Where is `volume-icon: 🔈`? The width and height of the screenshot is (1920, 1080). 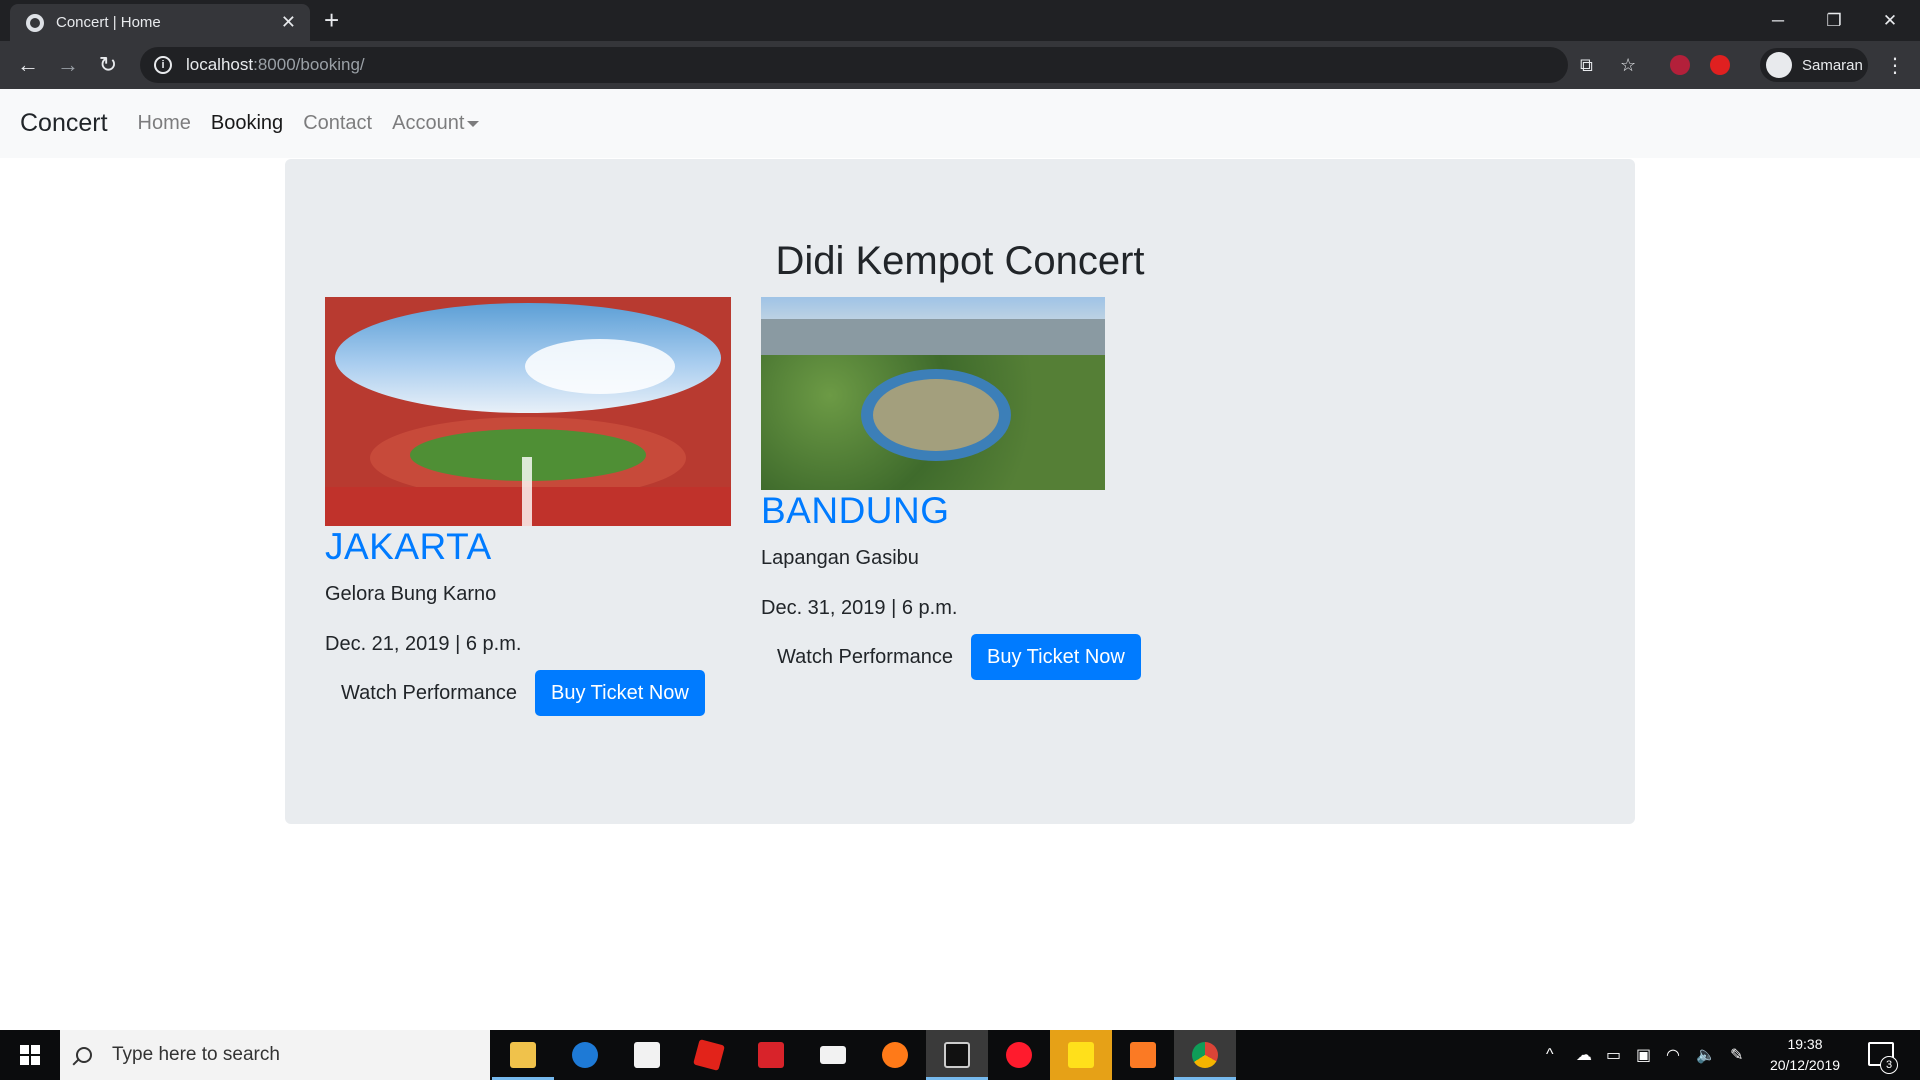 volume-icon: 🔈 is located at coordinates (1706, 1055).